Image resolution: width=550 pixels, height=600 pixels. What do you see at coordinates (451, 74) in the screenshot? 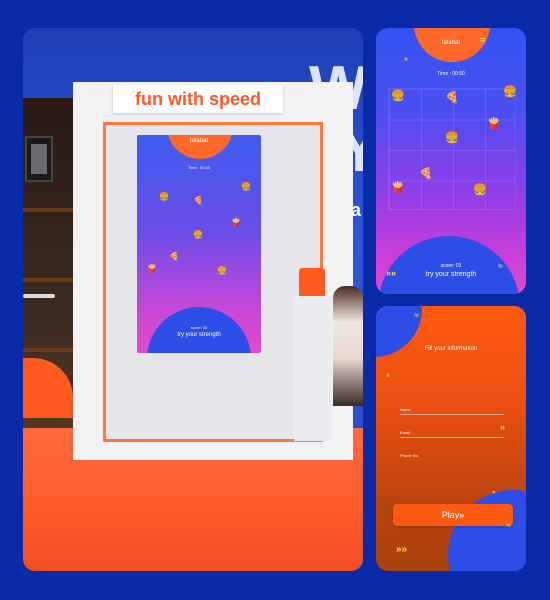
I see `timer-label: Time : 00:50` at bounding box center [451, 74].